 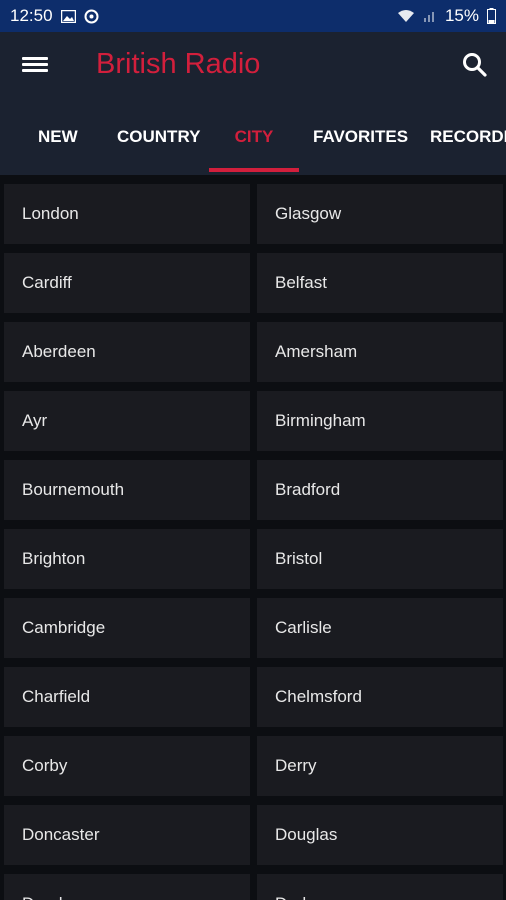 What do you see at coordinates (380, 559) in the screenshot?
I see `city-item-bristol: Bristol` at bounding box center [380, 559].